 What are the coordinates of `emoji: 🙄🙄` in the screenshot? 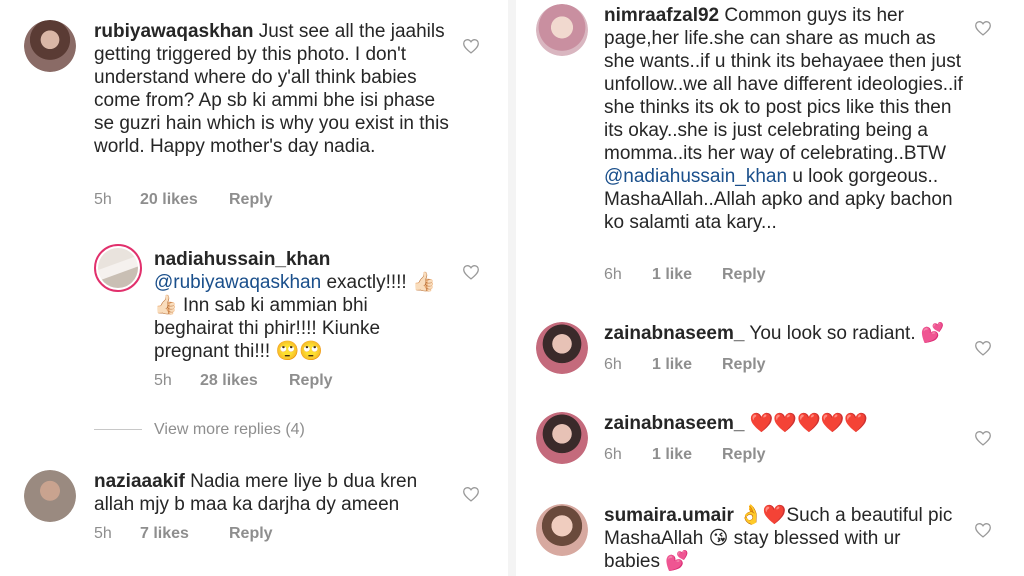 It's located at (299, 351).